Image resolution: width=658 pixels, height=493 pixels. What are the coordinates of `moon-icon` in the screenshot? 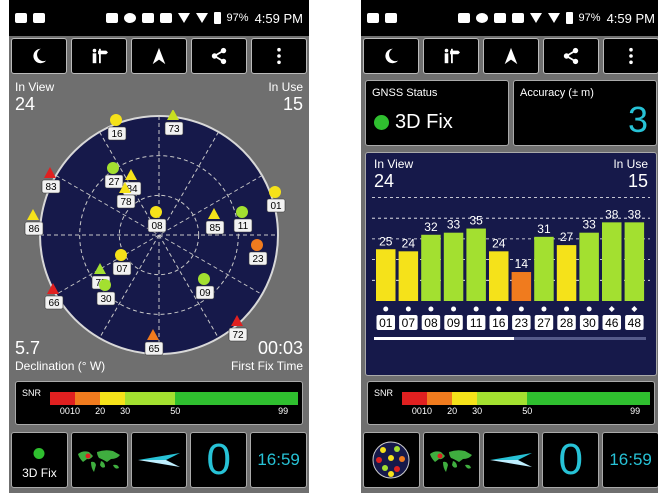 It's located at (40, 56).